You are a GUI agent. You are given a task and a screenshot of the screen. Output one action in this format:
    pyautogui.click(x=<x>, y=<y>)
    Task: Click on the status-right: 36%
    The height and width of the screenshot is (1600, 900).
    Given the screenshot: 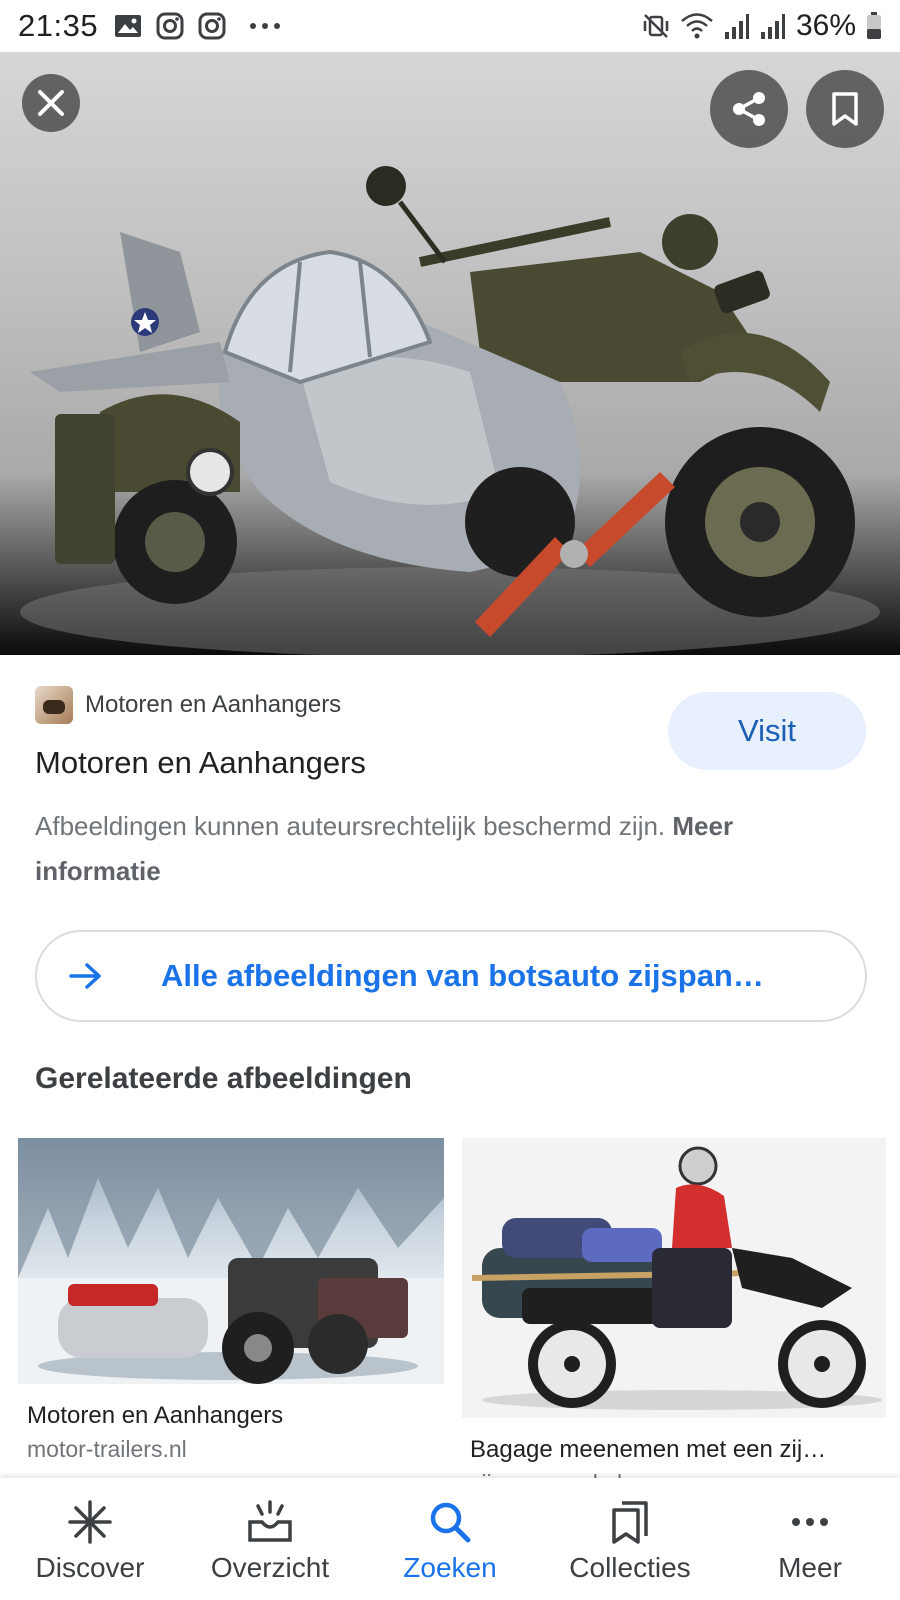 What is the action you would take?
    pyautogui.click(x=762, y=26)
    